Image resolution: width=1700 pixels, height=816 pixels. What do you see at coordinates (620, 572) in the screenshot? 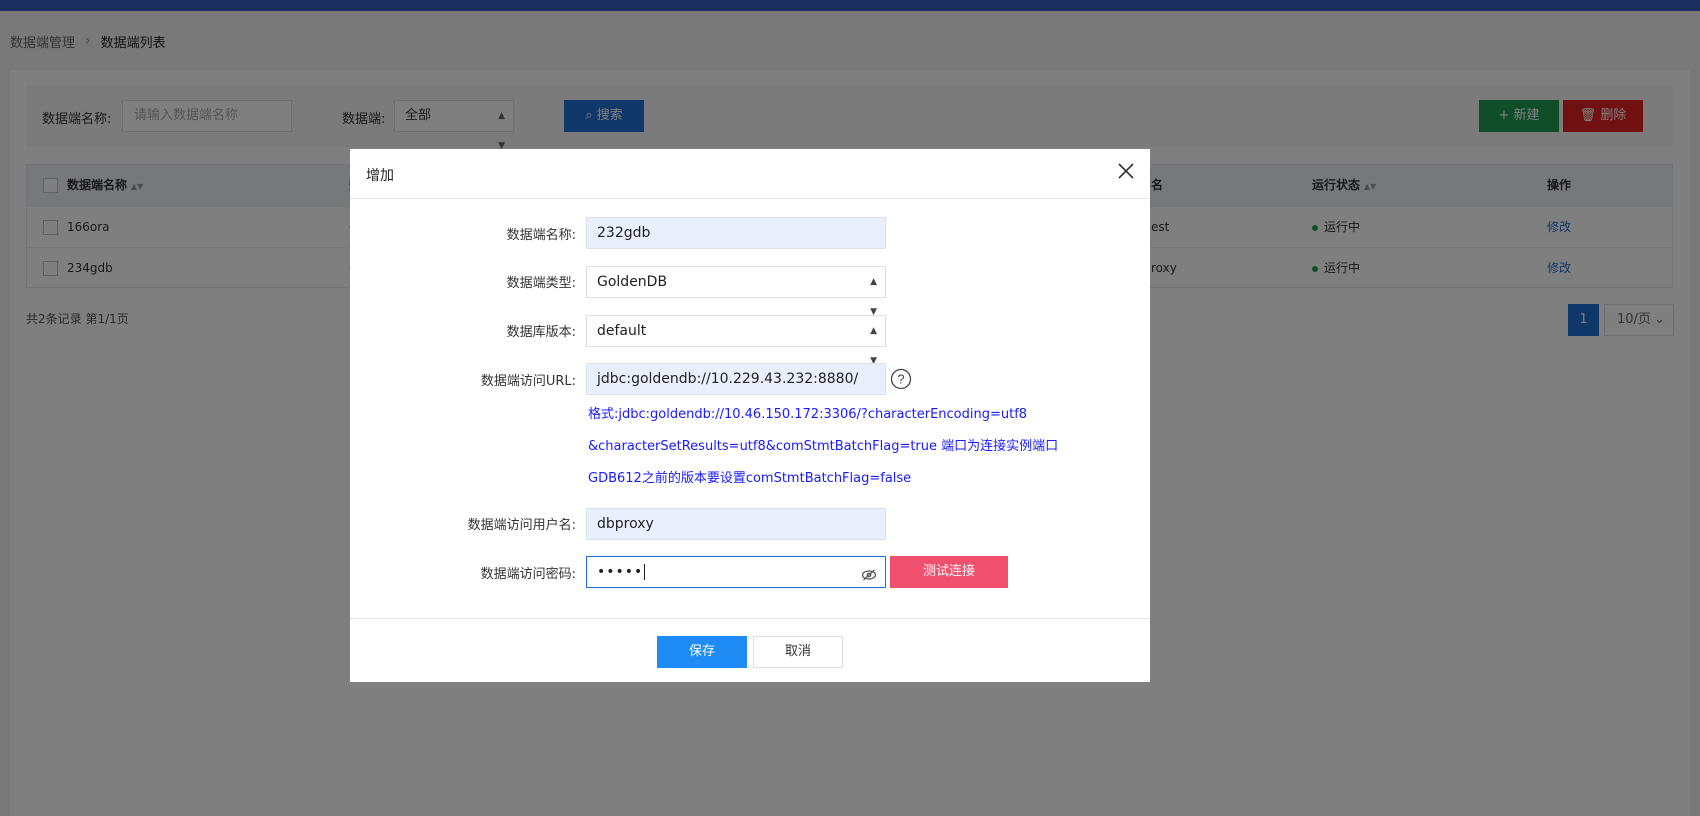
I see `password-value: •••••` at bounding box center [620, 572].